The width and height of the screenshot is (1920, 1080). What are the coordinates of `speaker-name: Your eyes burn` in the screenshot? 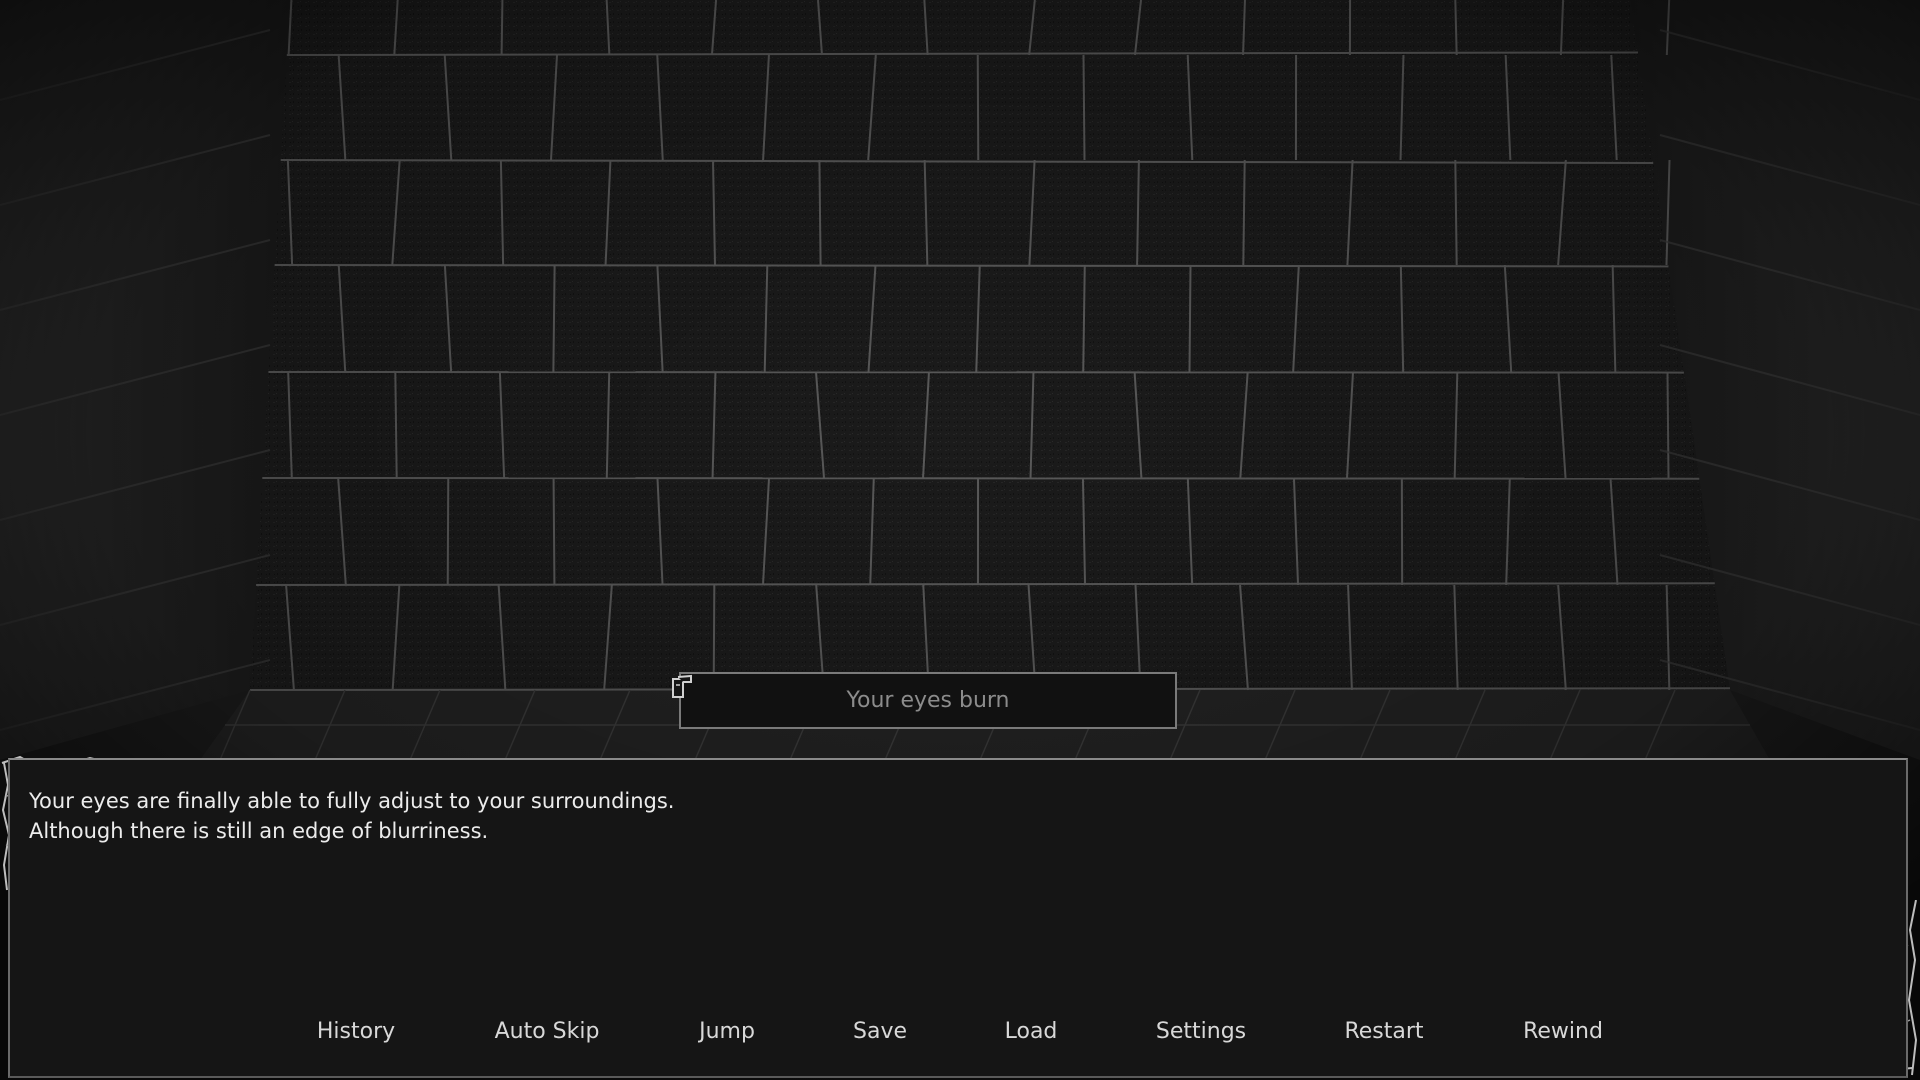 It's located at (927, 700).